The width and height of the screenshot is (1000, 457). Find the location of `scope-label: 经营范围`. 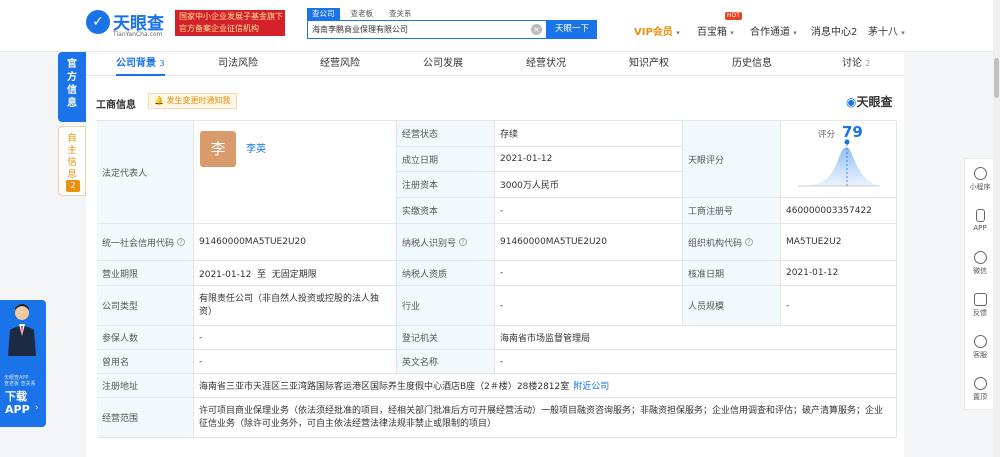

scope-label: 经营范围 is located at coordinates (145, 418).